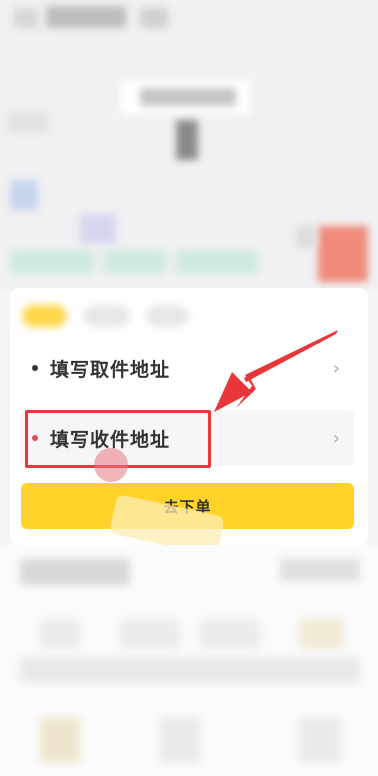 The image size is (378, 776). What do you see at coordinates (35, 368) in the screenshot?
I see `pickup-dot` at bounding box center [35, 368].